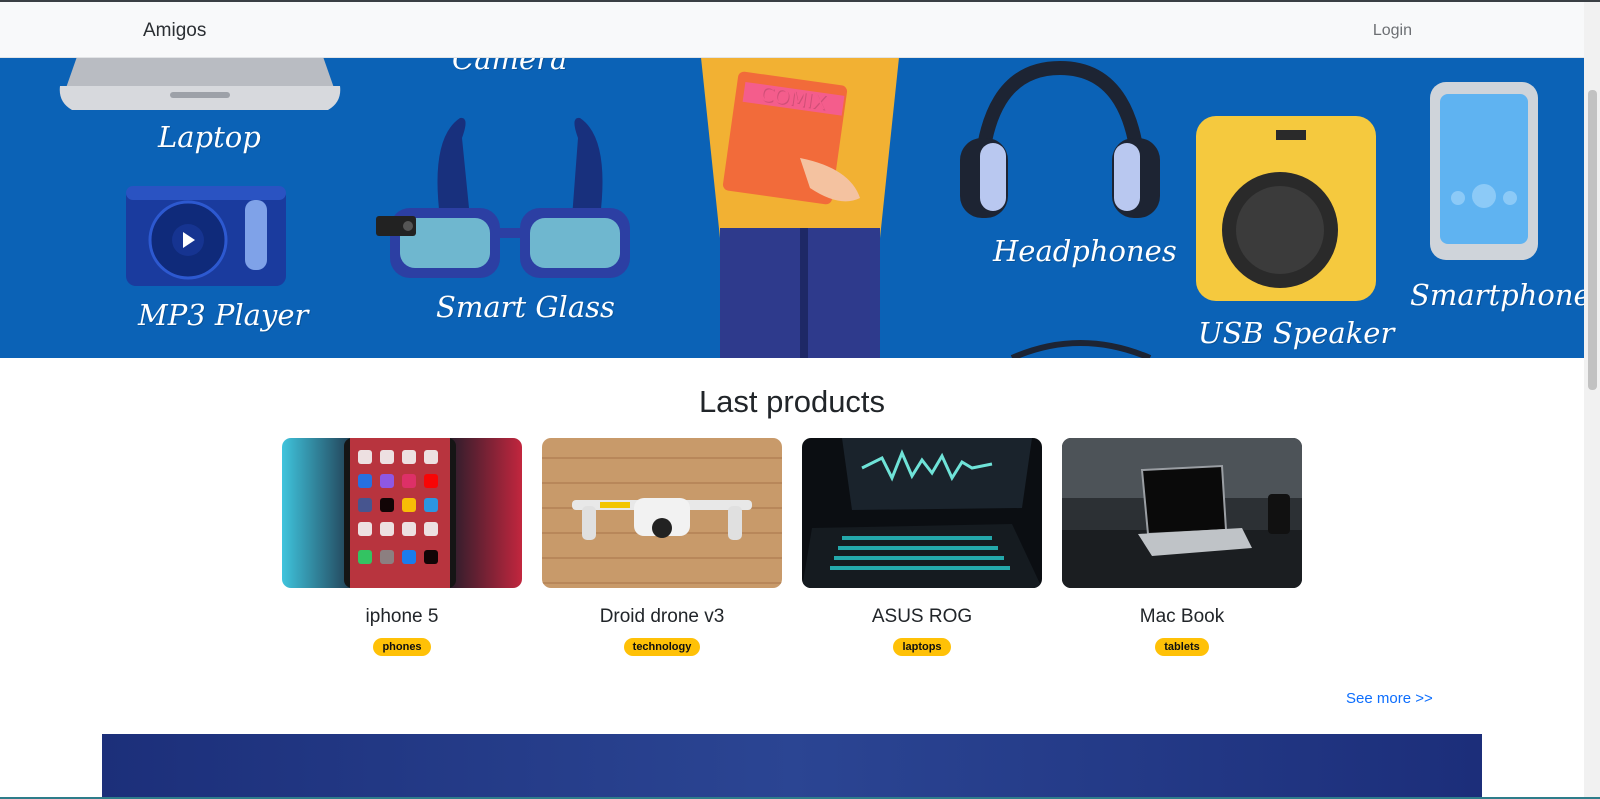  What do you see at coordinates (223, 315) in the screenshot?
I see `hero-label-mp3: MP3 Player` at bounding box center [223, 315].